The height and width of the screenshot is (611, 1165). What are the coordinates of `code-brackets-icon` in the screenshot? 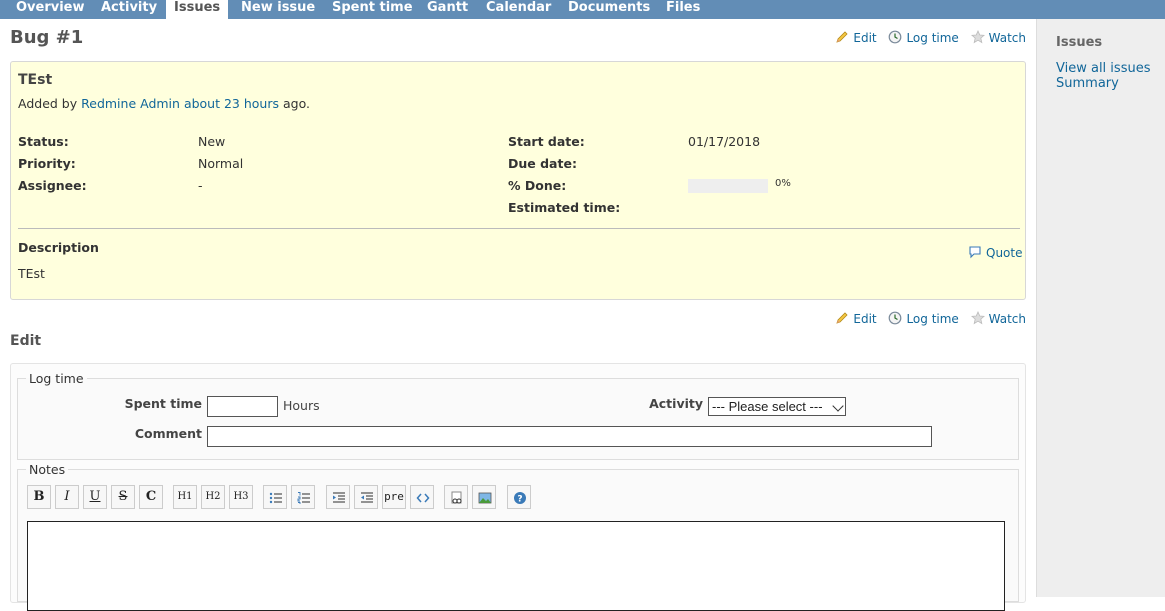 It's located at (423, 498).